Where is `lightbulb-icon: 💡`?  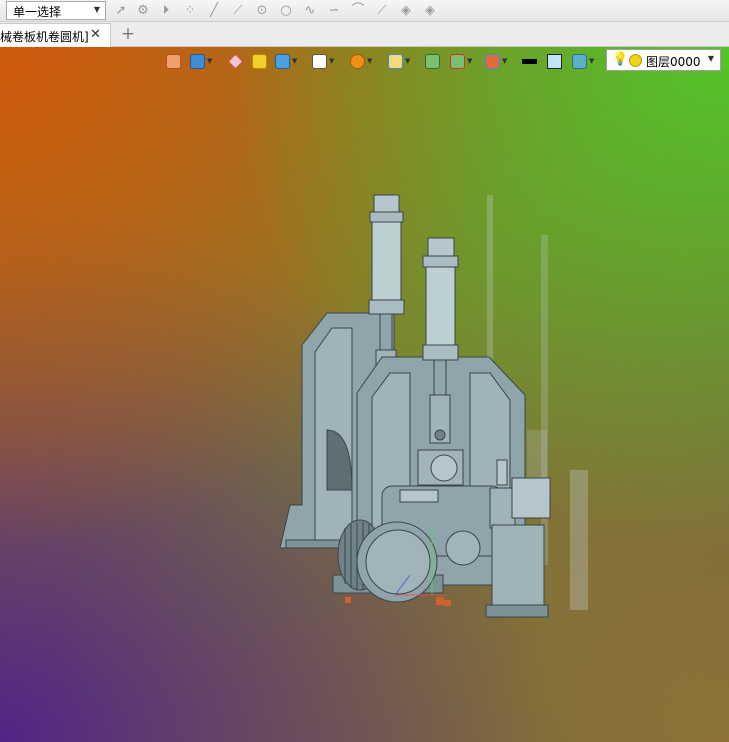
lightbulb-icon: 💡 is located at coordinates (620, 59).